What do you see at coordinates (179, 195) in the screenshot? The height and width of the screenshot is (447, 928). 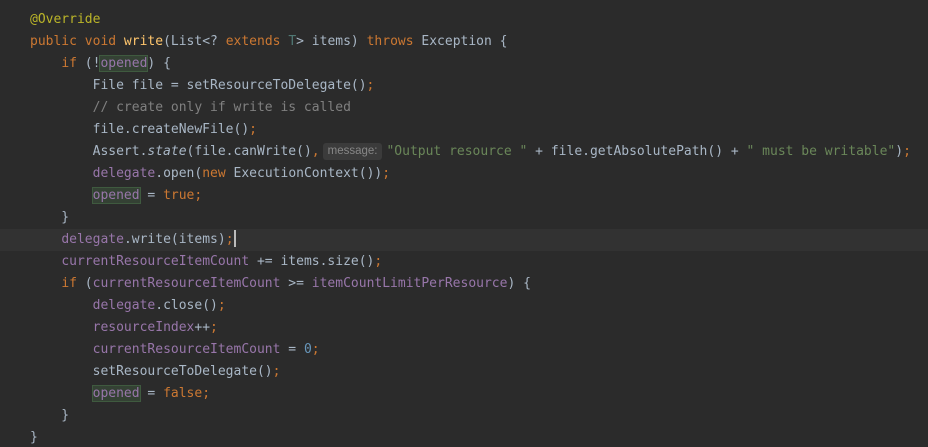 I see `code-token: true` at bounding box center [179, 195].